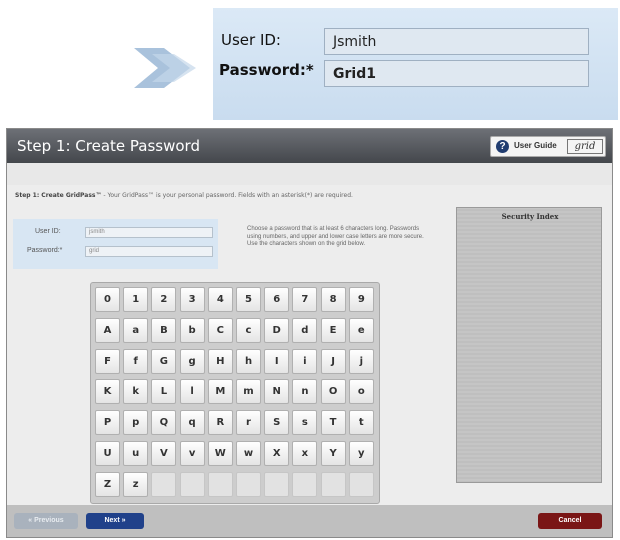 This screenshot has height=540, width=620. Describe the element at coordinates (108, 146) in the screenshot. I see `page-title: Step 1: Create Password` at that location.